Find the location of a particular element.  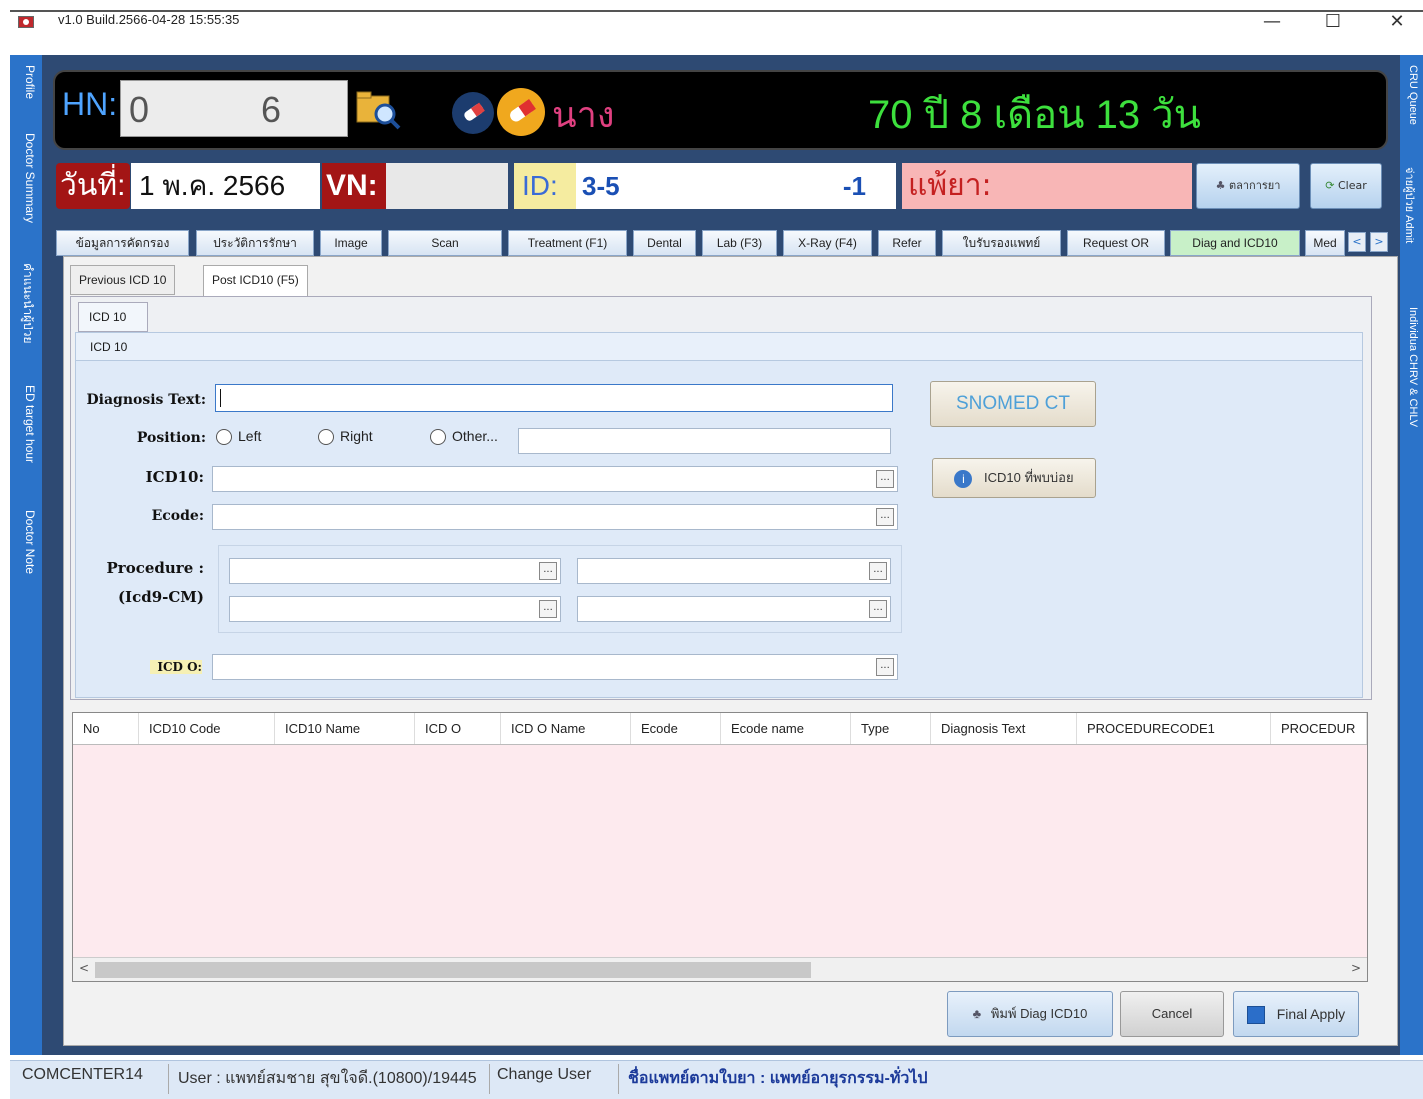

patient-age: 70 ปี 8 เดือน 13 วัน is located at coordinates (1035, 115).